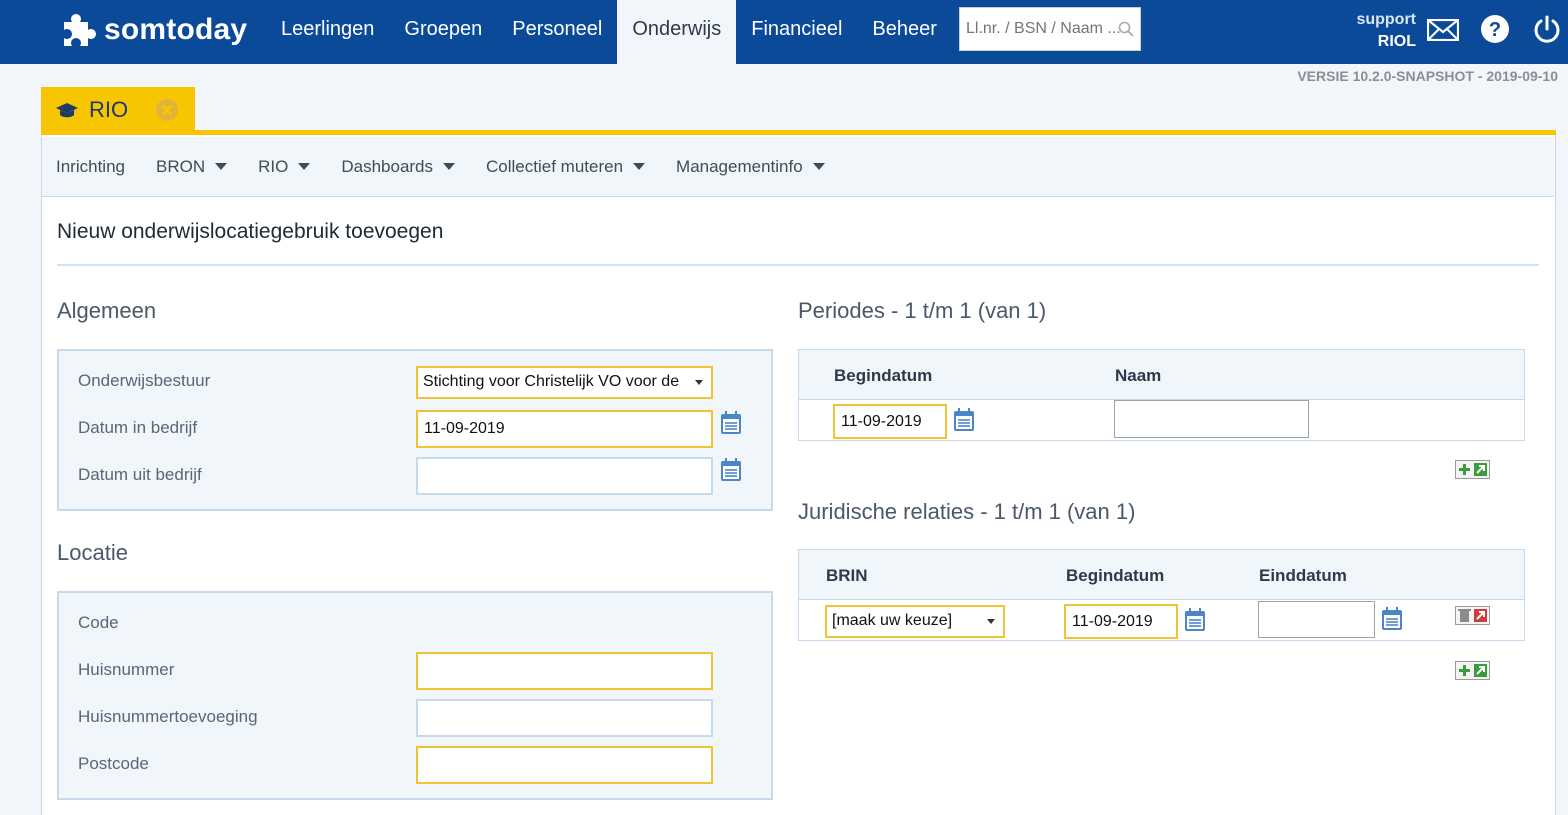 The image size is (1568, 815). Describe the element at coordinates (967, 511) in the screenshot. I see `section-heading-juridische-relaties: Juridische relaties - 1 t/m 1 (van 1)` at that location.